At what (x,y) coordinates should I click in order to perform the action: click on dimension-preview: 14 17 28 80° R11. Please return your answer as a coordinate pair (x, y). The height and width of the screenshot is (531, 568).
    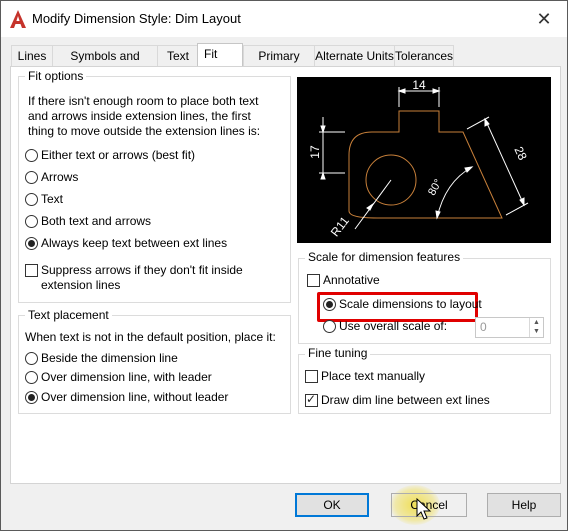
    Looking at the image, I should click on (424, 160).